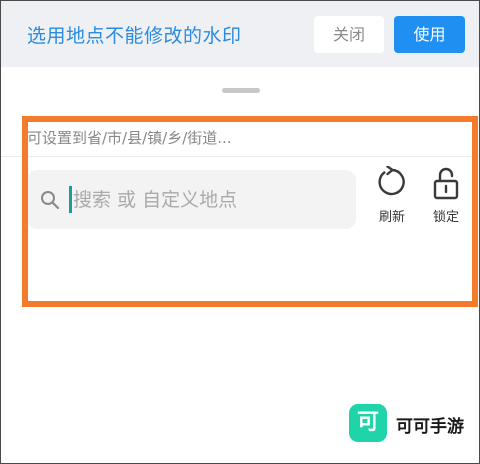 Image resolution: width=480 pixels, height=464 pixels. I want to click on close-button: 关闭, so click(349, 34).